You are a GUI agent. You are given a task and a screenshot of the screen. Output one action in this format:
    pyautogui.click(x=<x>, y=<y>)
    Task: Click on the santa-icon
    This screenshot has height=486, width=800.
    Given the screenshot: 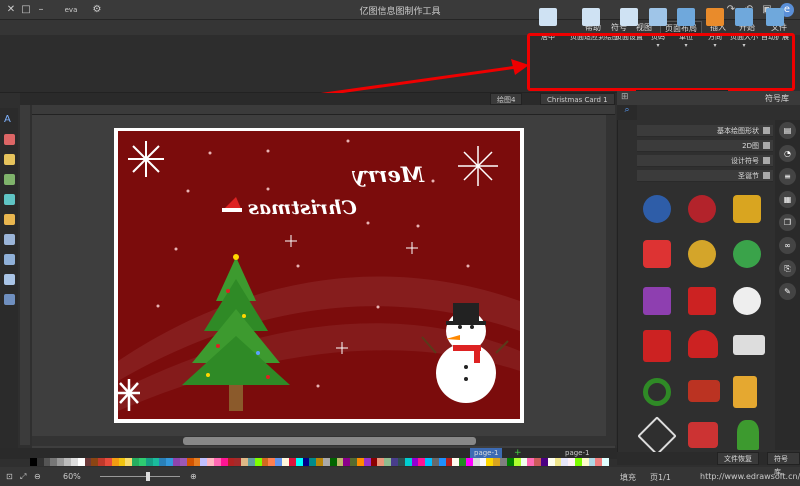 What is the action you would take?
    pyautogui.click(x=657, y=254)
    